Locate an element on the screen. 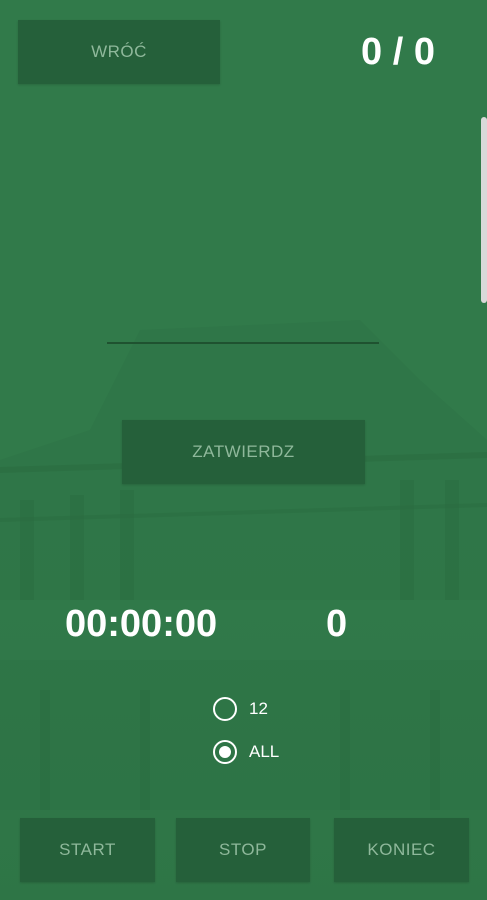  radio-label-12: 12 is located at coordinates (258, 708).